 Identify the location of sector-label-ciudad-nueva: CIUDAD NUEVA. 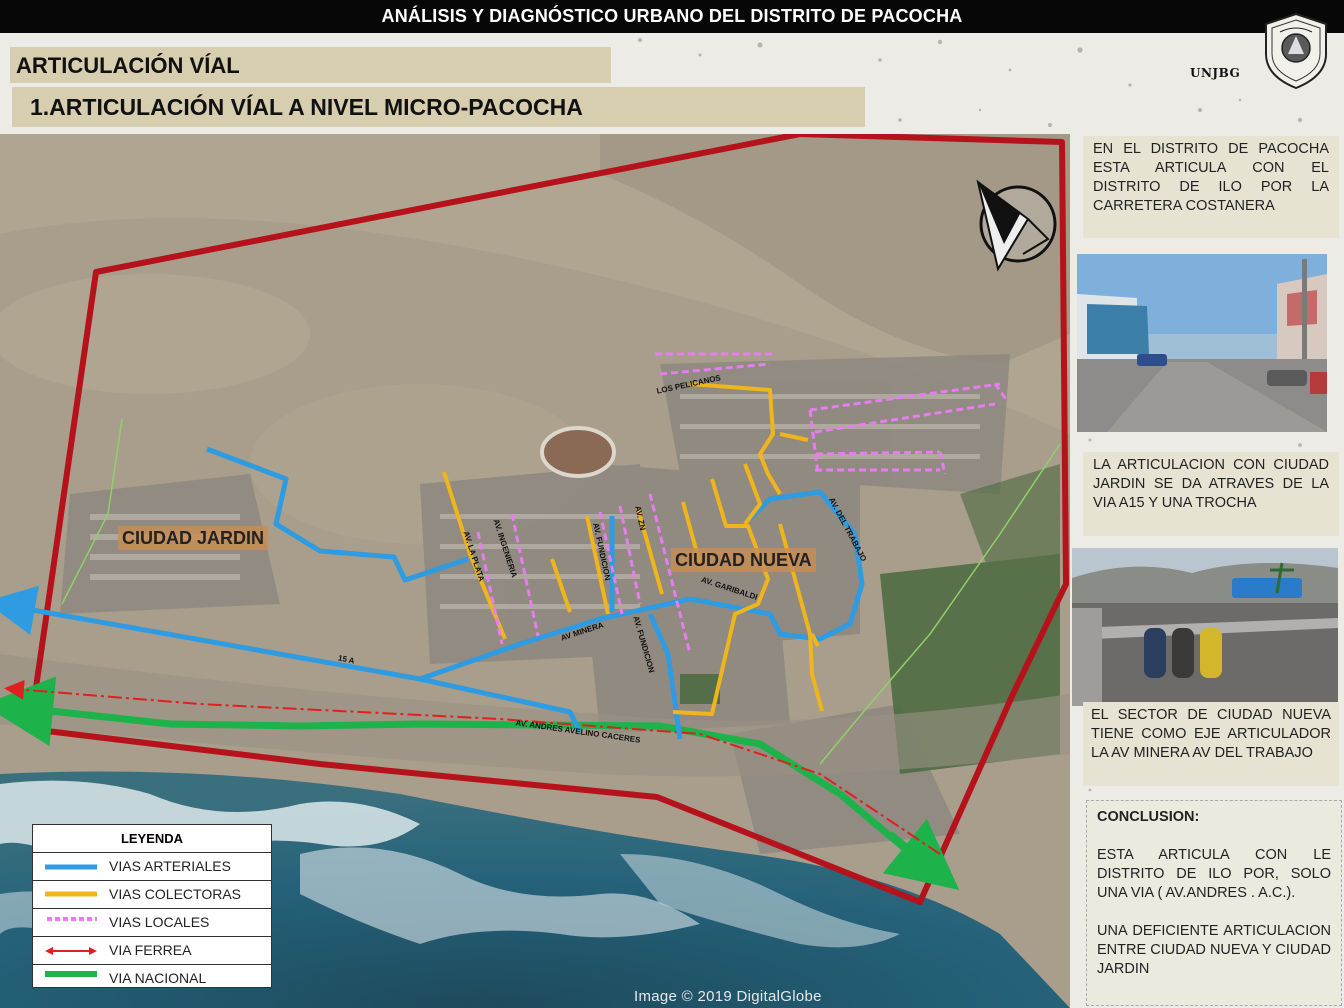
(743, 560).